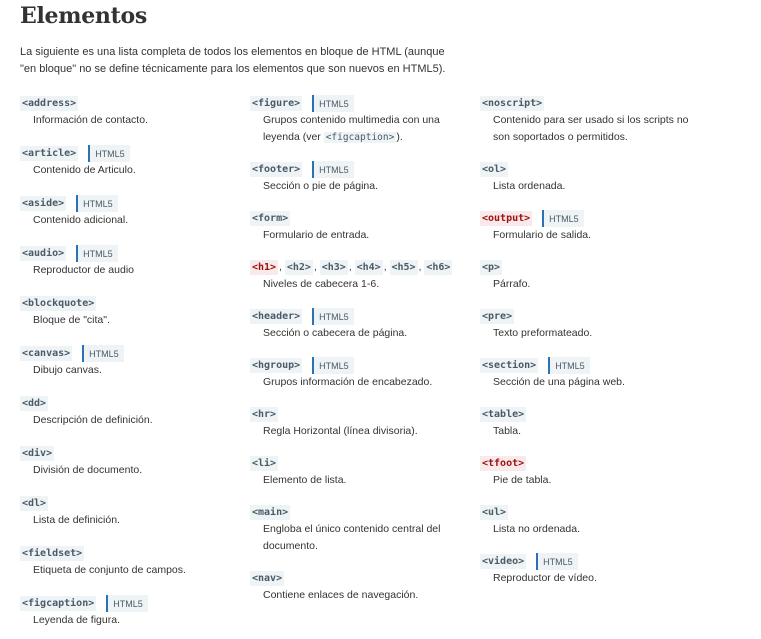  I want to click on element-entry: <ol> Lista ordenada., so click(590, 178).